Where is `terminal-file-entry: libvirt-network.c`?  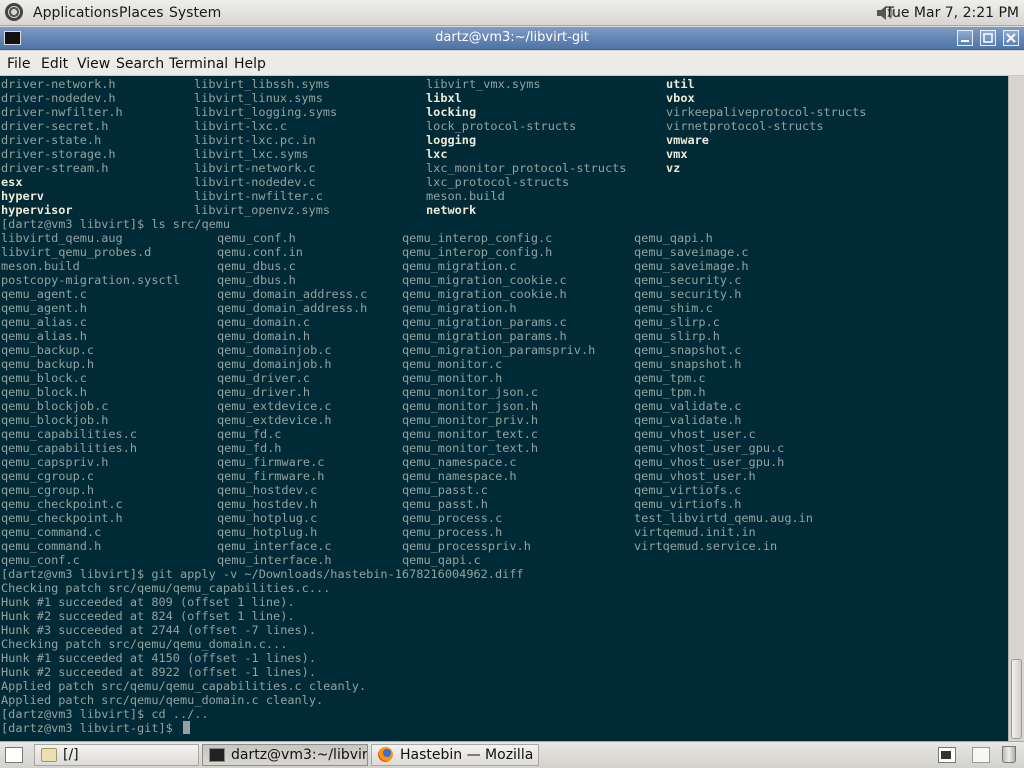
terminal-file-entry: libvirt-network.c is located at coordinates (255, 168).